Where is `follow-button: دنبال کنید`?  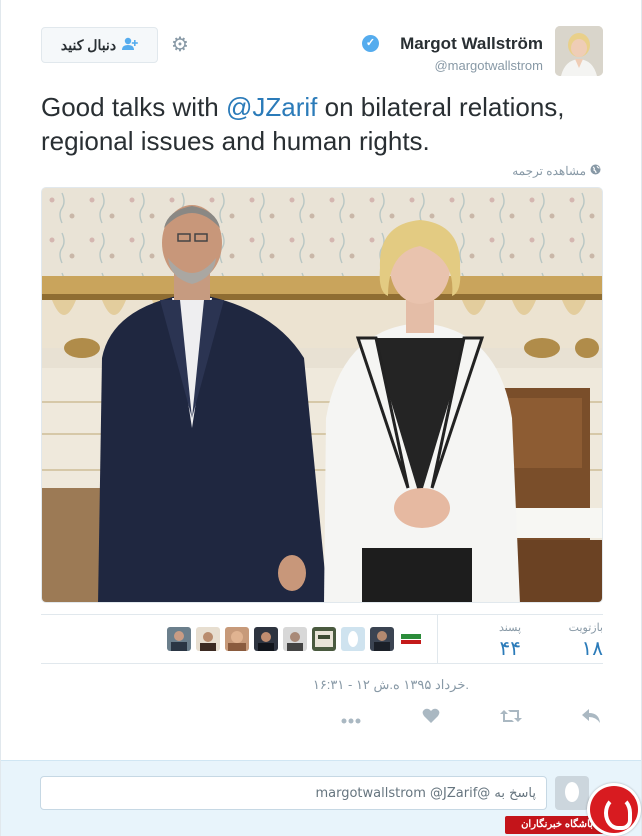
follow-button: دنبال کنید is located at coordinates (99, 45).